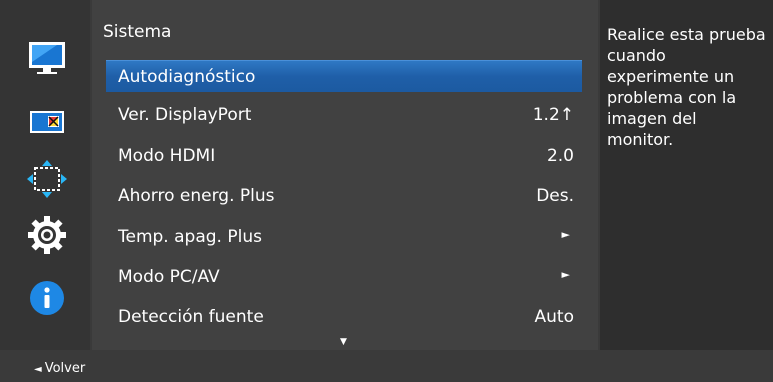 This screenshot has height=382, width=773. I want to click on menu-item-label: Modo PC/AV, so click(169, 277).